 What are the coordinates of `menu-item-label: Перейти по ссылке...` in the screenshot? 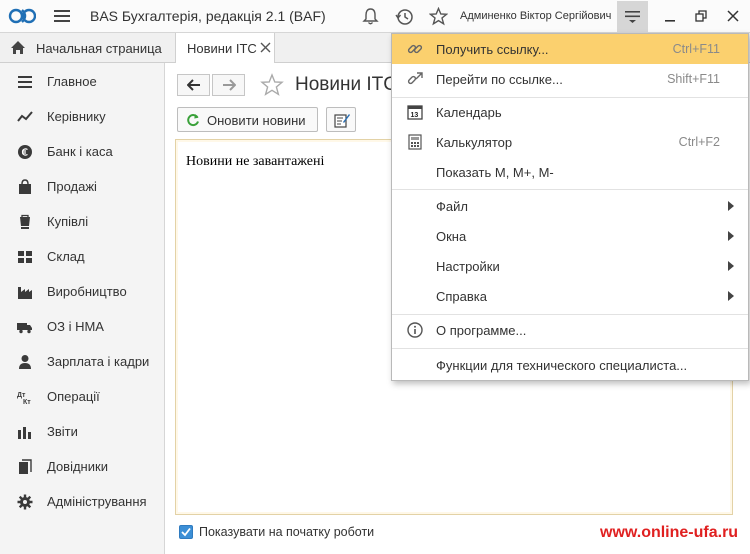 It's located at (499, 79).